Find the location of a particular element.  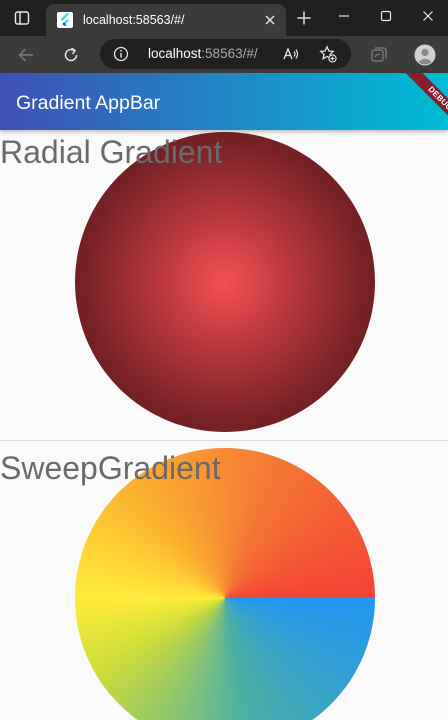

section-divider is located at coordinates (224, 440).